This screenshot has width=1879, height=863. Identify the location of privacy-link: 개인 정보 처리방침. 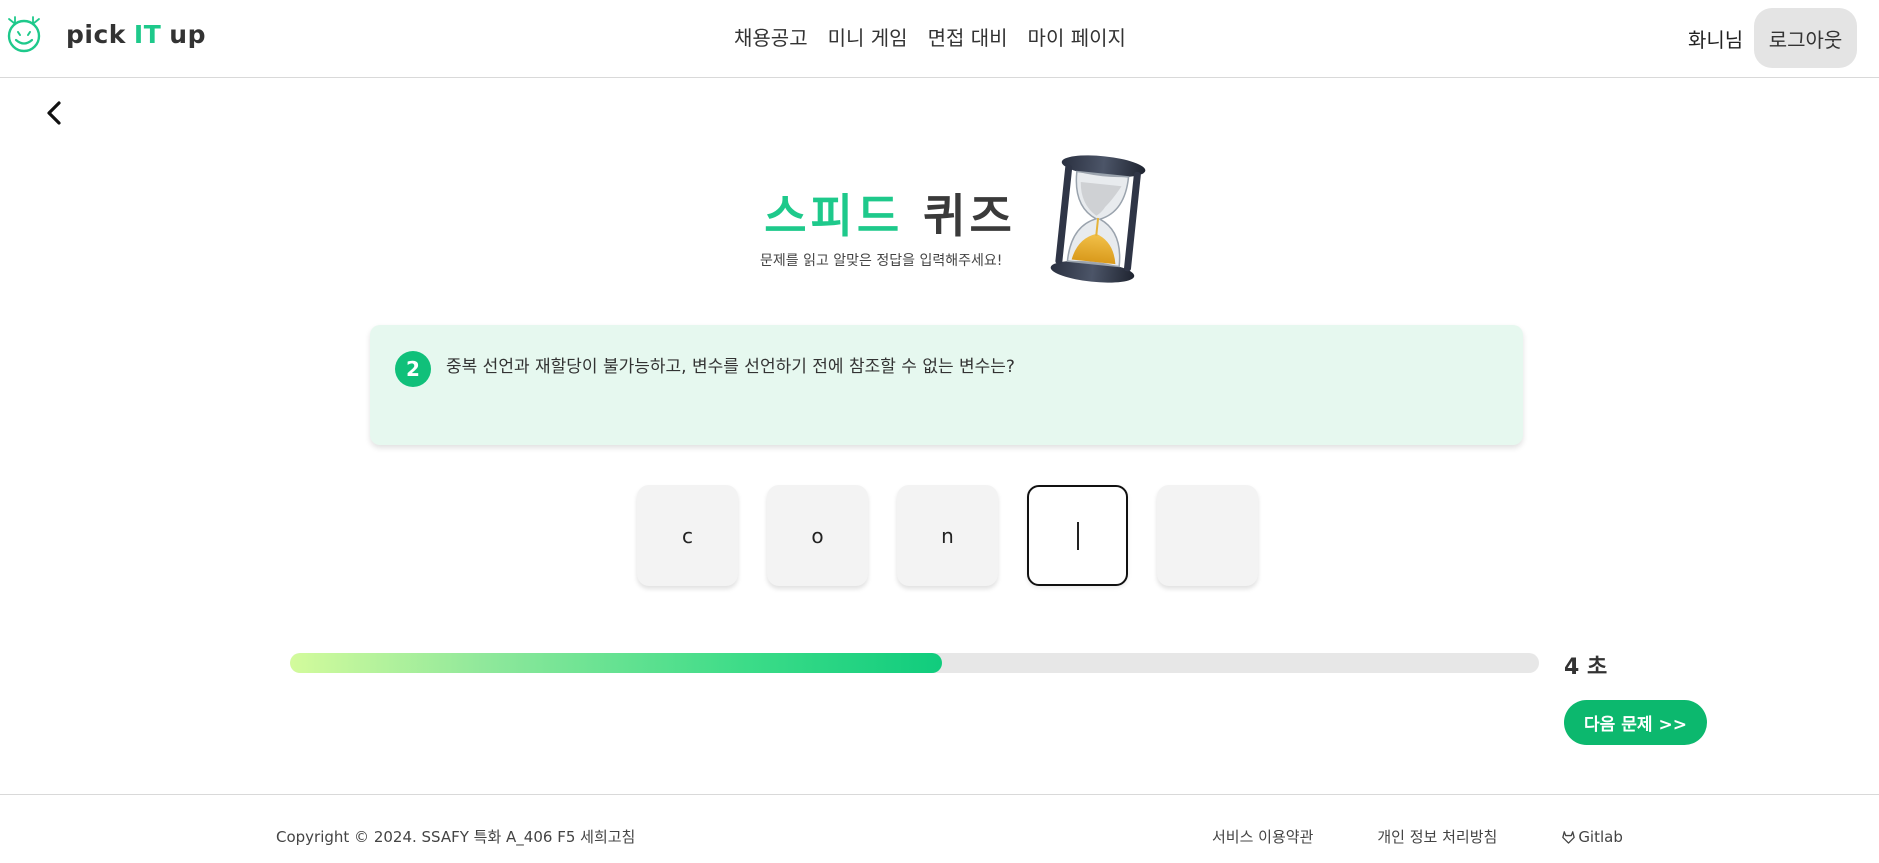
(1437, 836).